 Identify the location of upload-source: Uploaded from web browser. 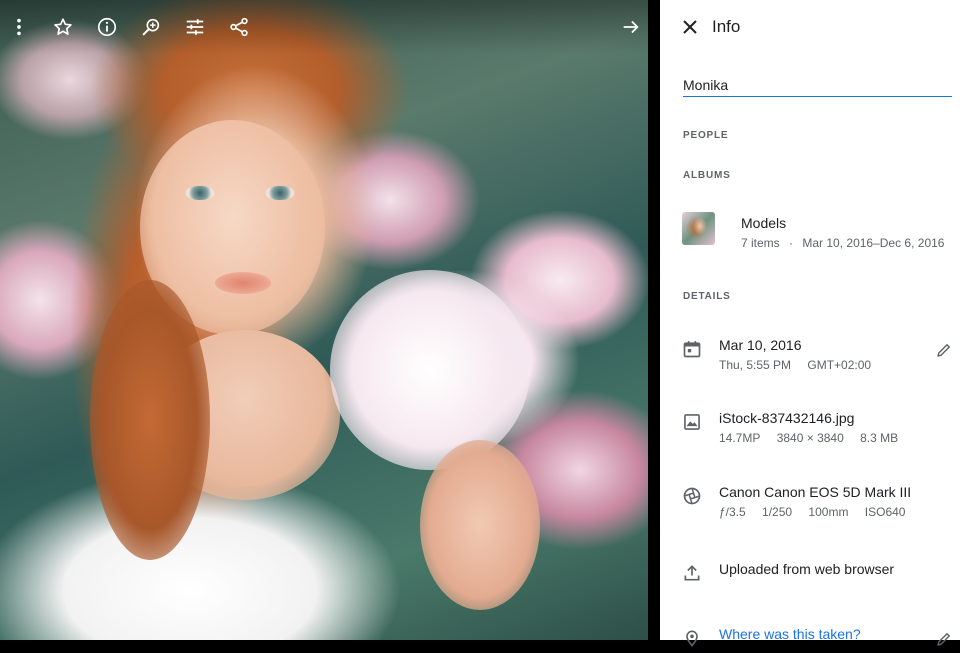
(807, 569).